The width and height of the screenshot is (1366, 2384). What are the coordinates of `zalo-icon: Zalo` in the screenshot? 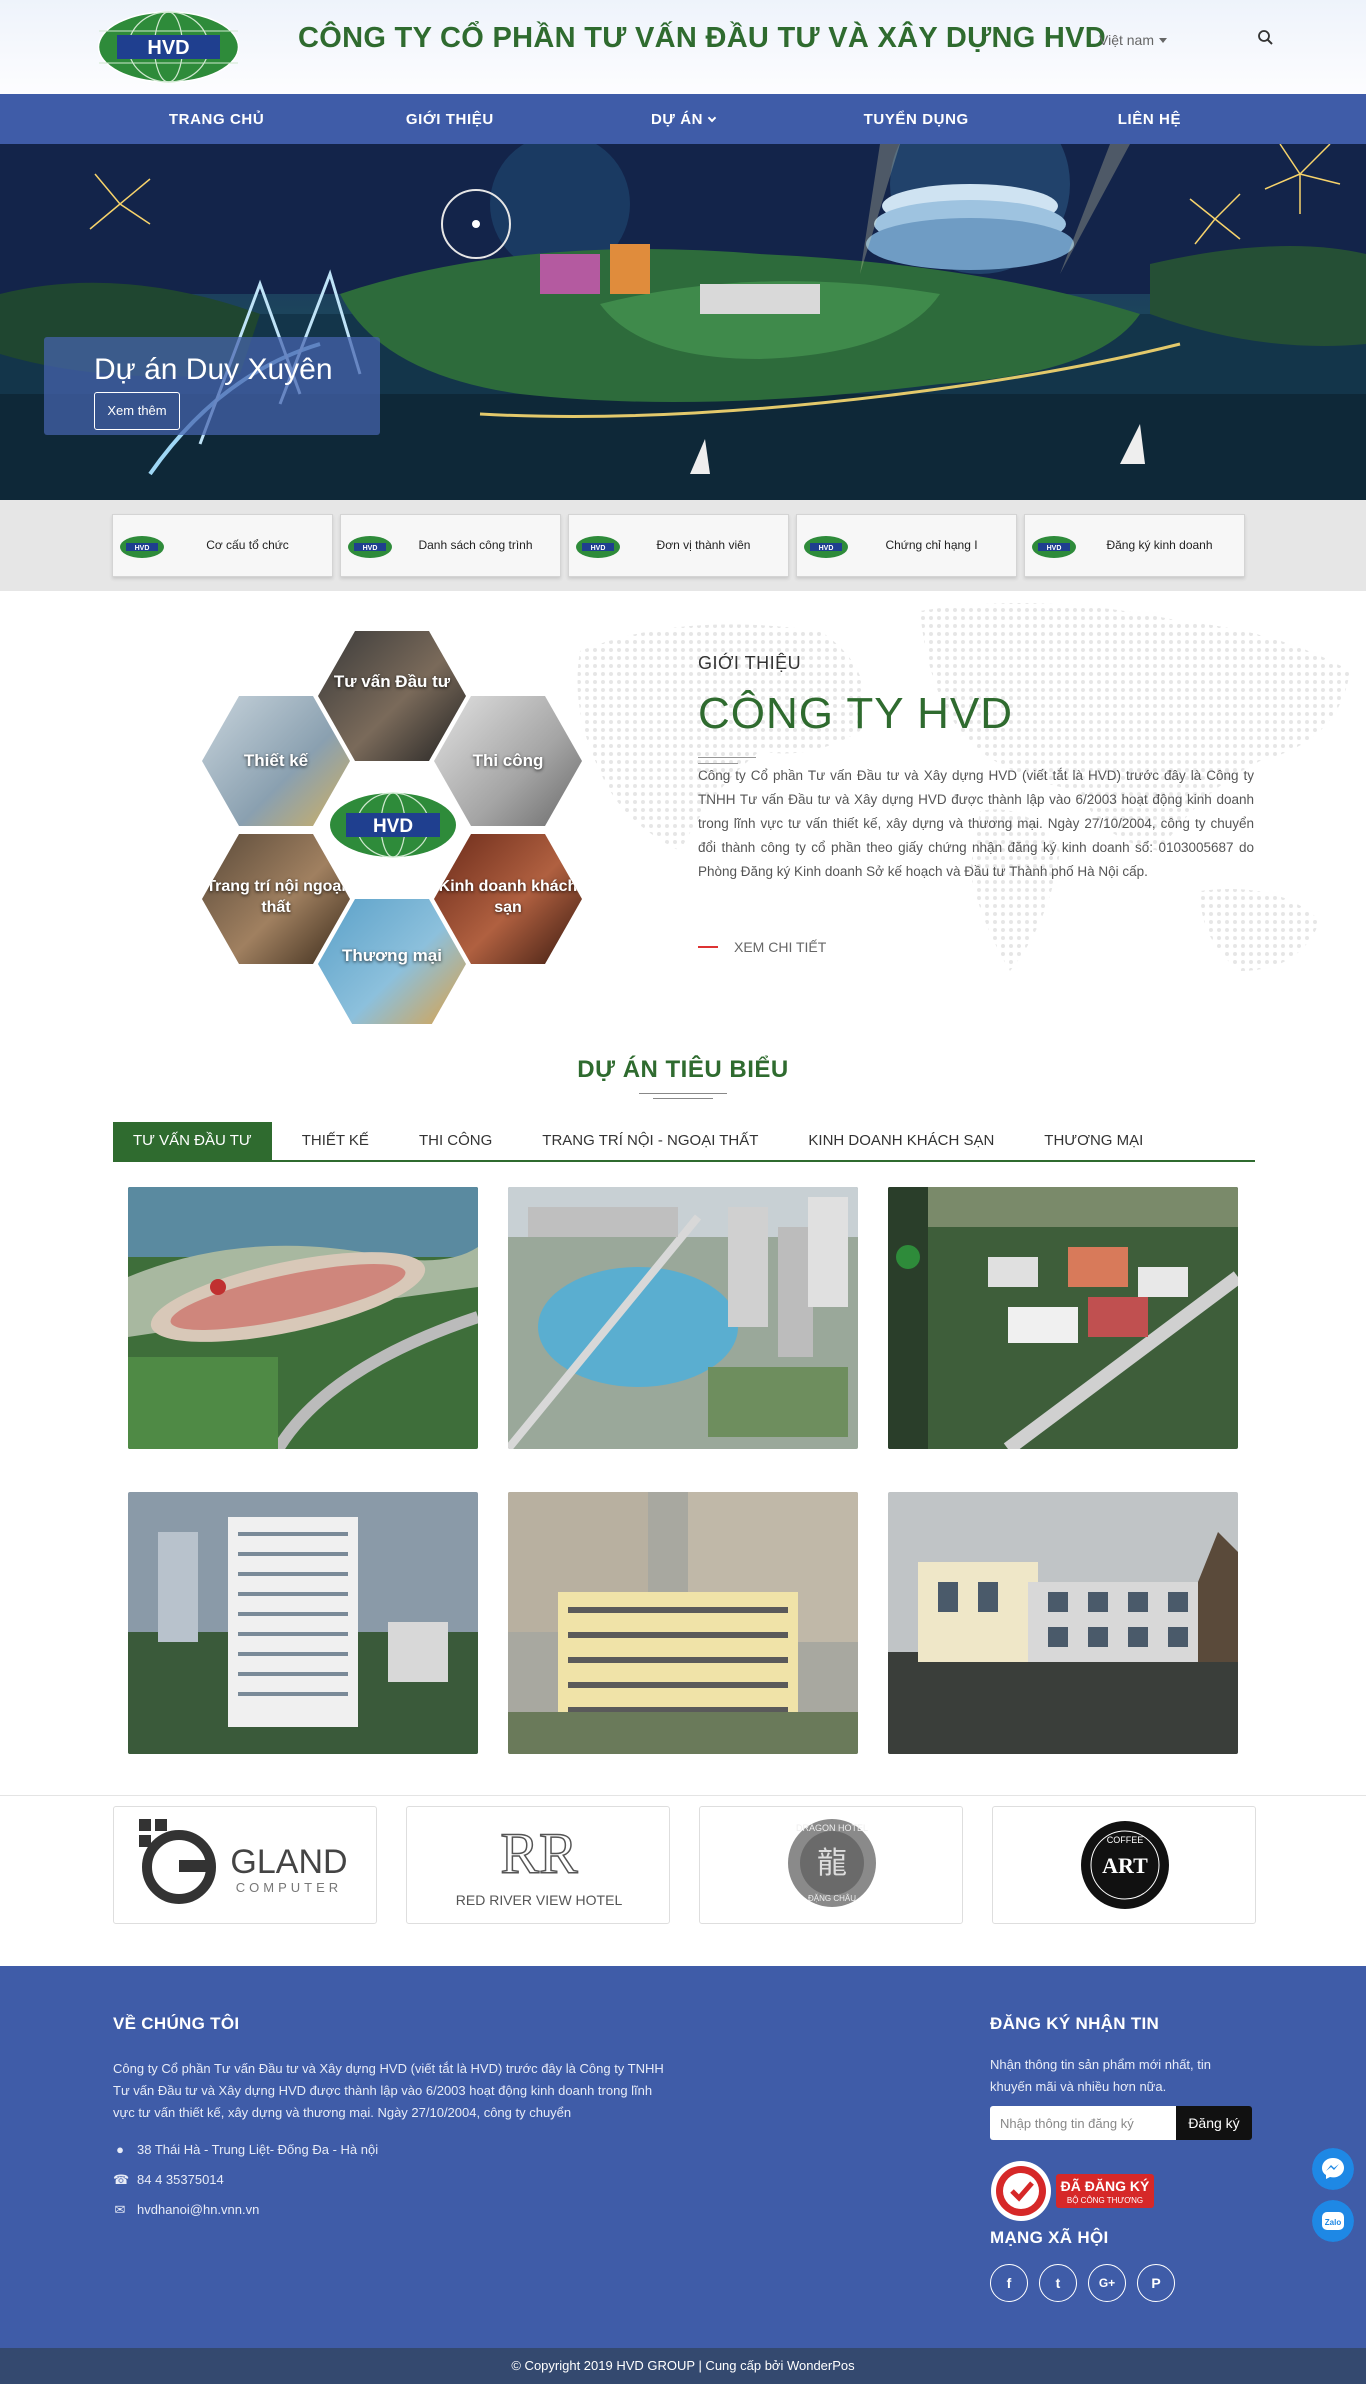 It's located at (1333, 2221).